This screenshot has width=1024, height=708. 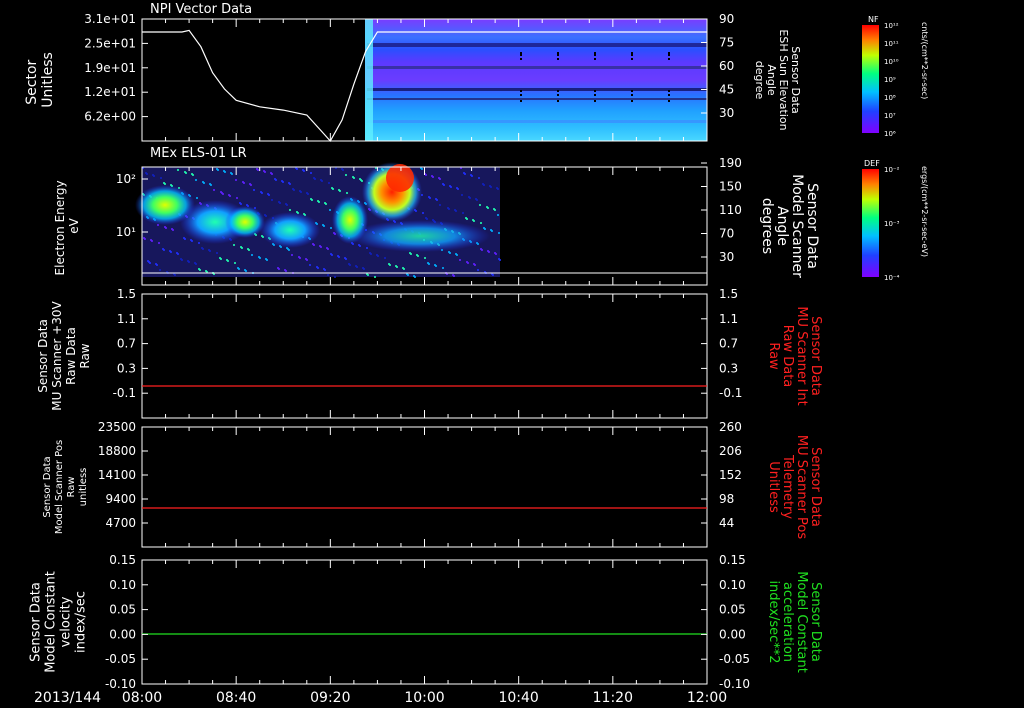 What do you see at coordinates (110, 43) in the screenshot?
I see `y-tick-label-left: 2.5e+01` at bounding box center [110, 43].